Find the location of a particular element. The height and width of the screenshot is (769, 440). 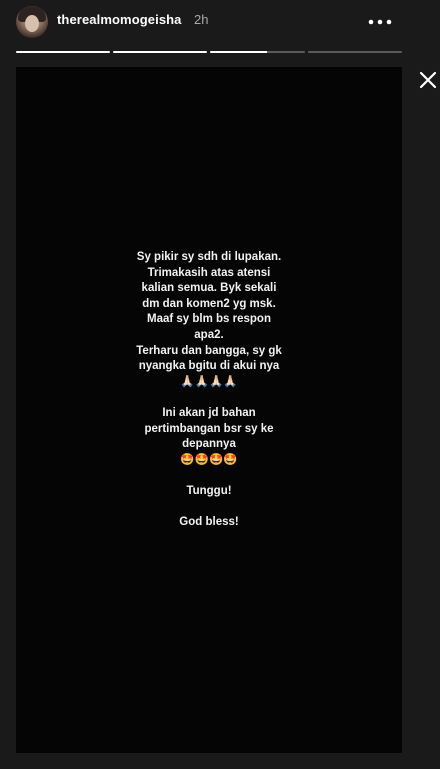

story-line: pertimbangan bsr sy ke is located at coordinates (209, 428).